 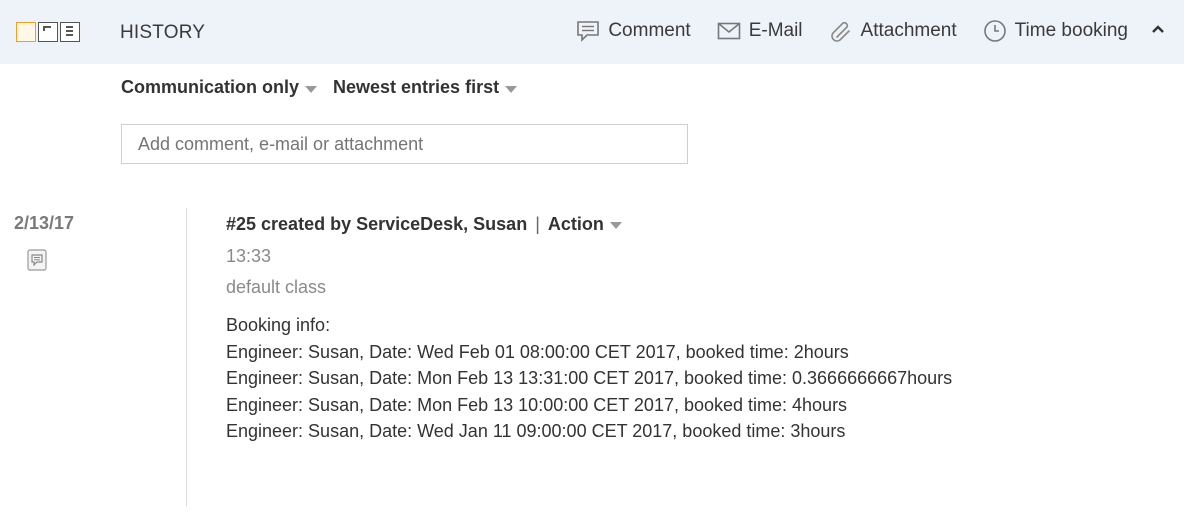 What do you see at coordinates (249, 256) in the screenshot?
I see `entry-time: 13:33` at bounding box center [249, 256].